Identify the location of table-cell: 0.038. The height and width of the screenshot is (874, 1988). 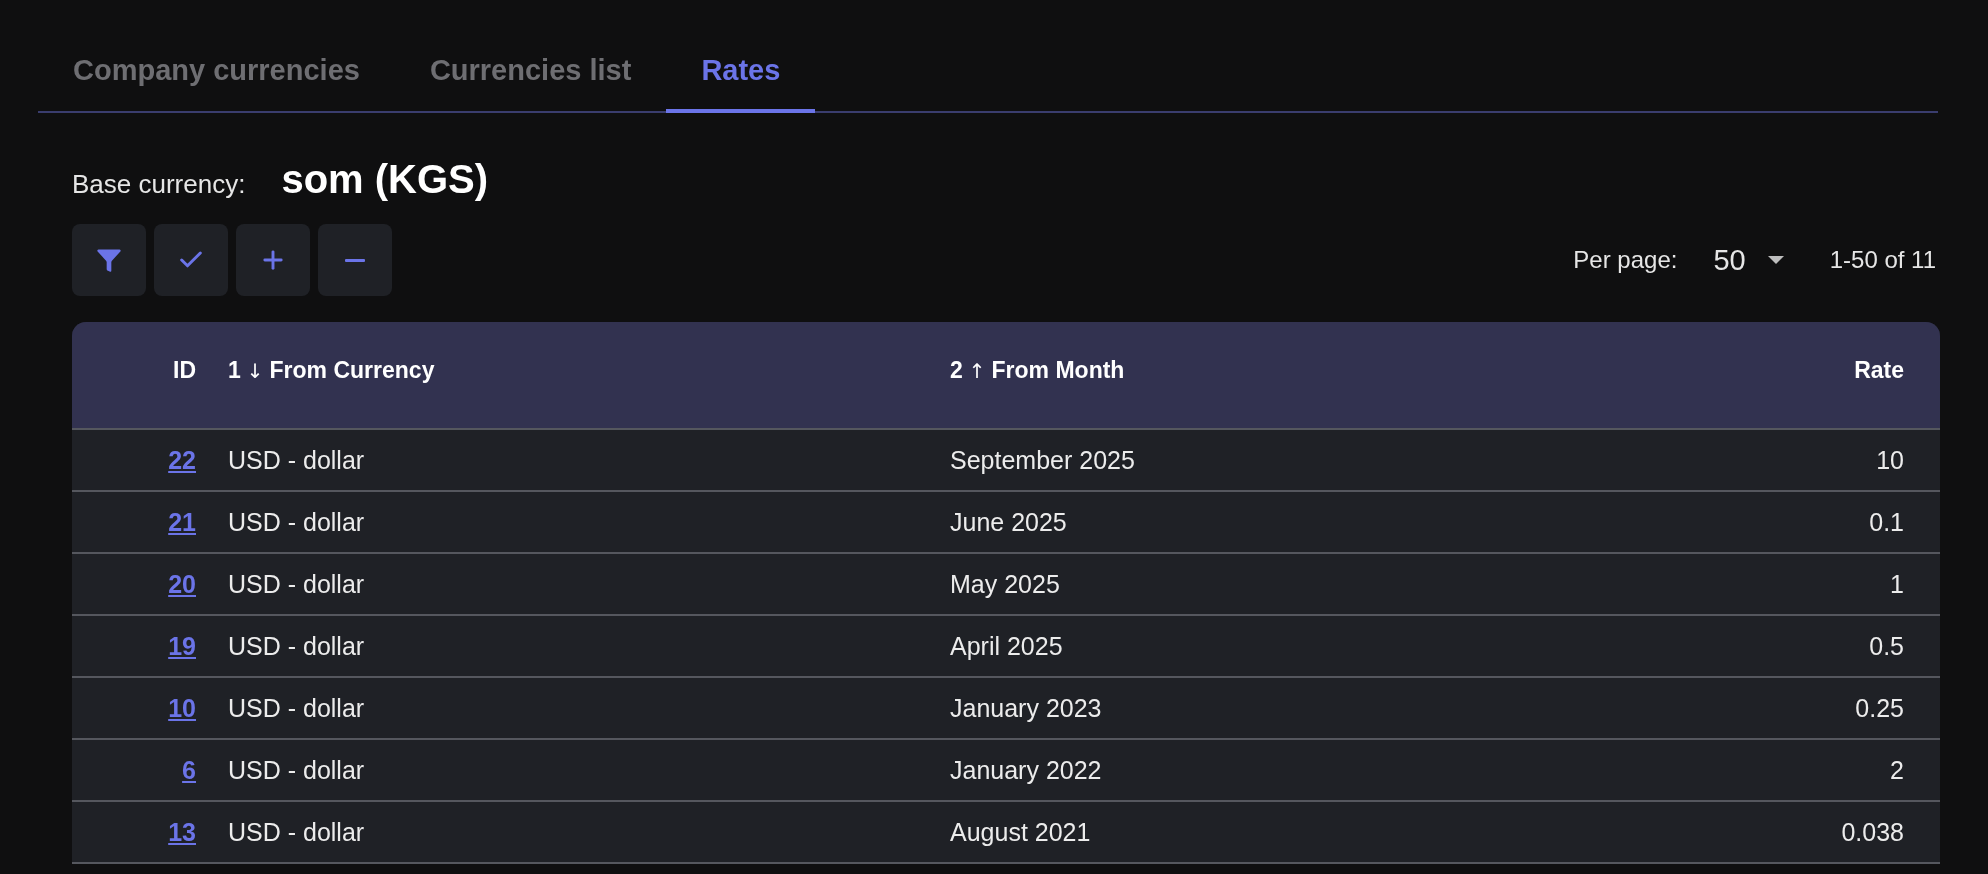
(1872, 832).